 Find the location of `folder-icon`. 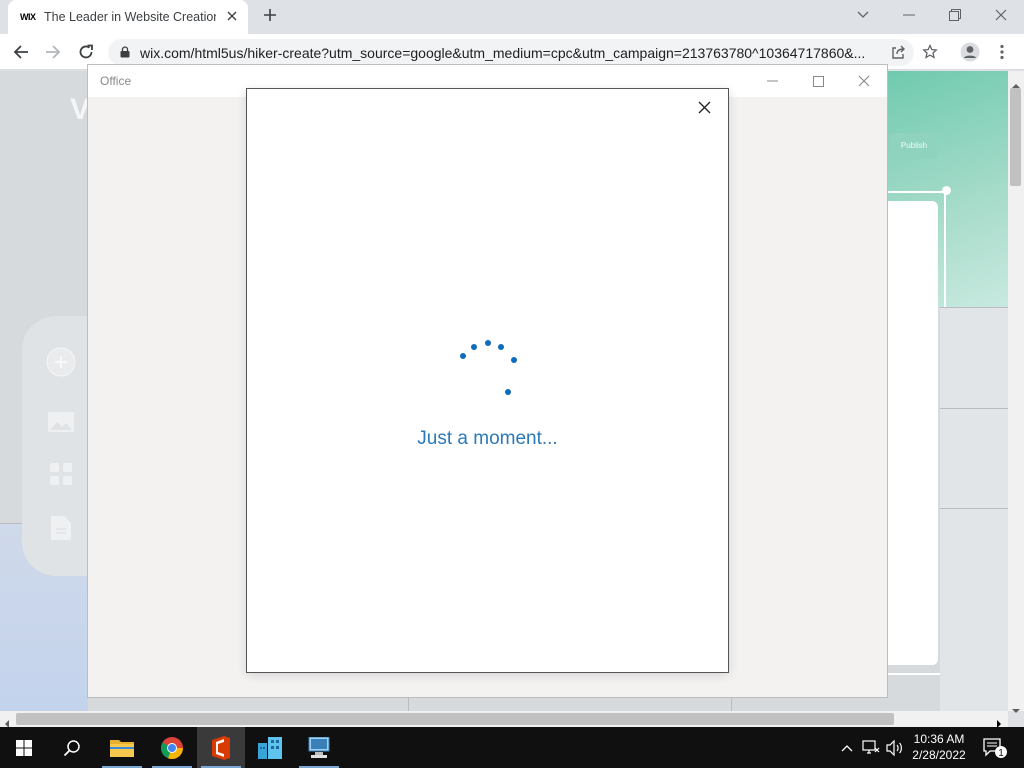

folder-icon is located at coordinates (122, 748).